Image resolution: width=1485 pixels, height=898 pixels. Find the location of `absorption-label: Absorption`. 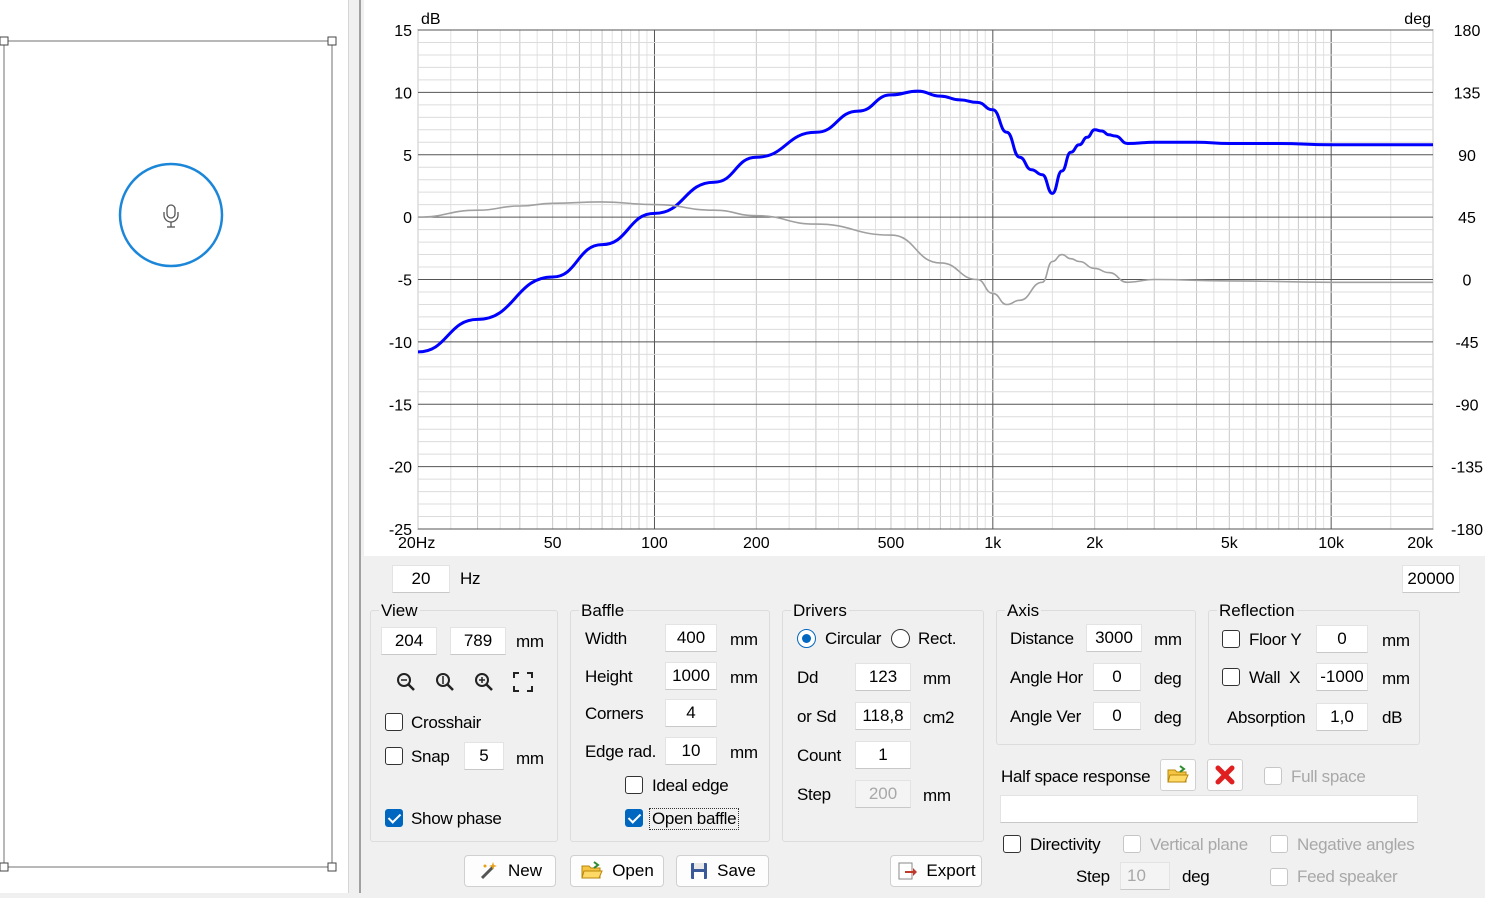

absorption-label: Absorption is located at coordinates (1266, 717).